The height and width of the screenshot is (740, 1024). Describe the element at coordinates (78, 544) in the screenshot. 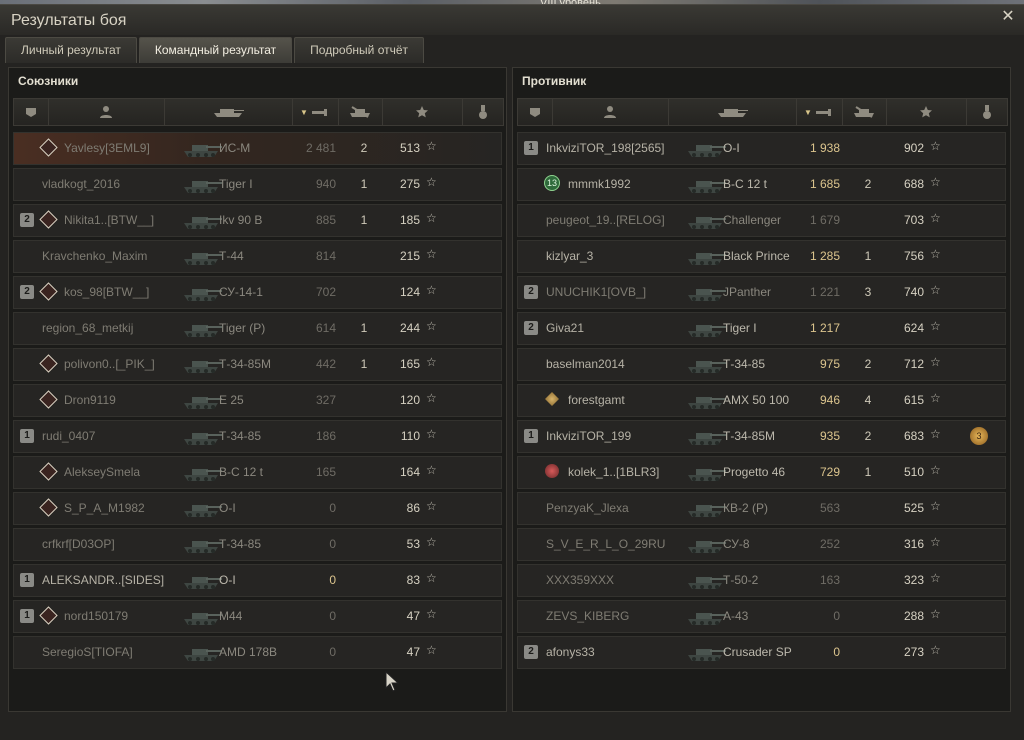

I see `player-name: crfkrf[D03OP]` at that location.